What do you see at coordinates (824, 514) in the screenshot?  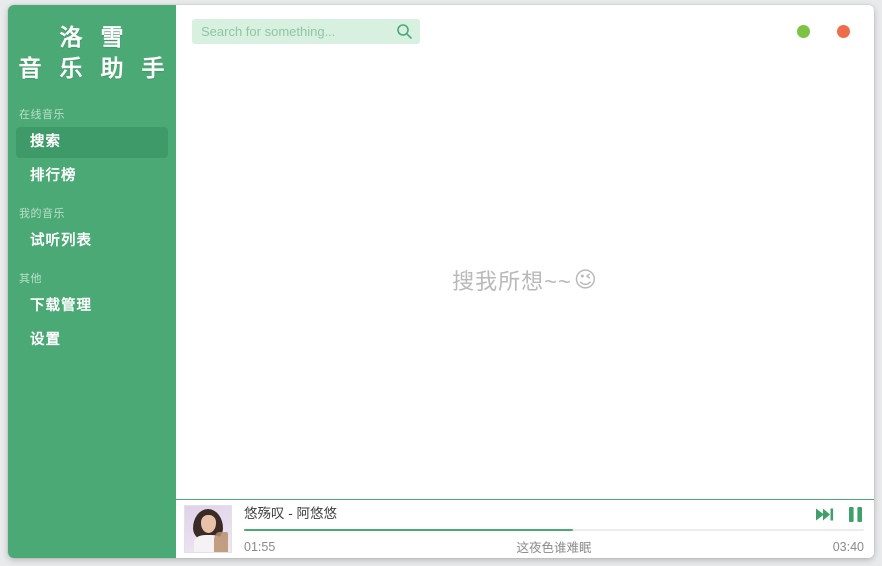 I see `next-track-icon` at bounding box center [824, 514].